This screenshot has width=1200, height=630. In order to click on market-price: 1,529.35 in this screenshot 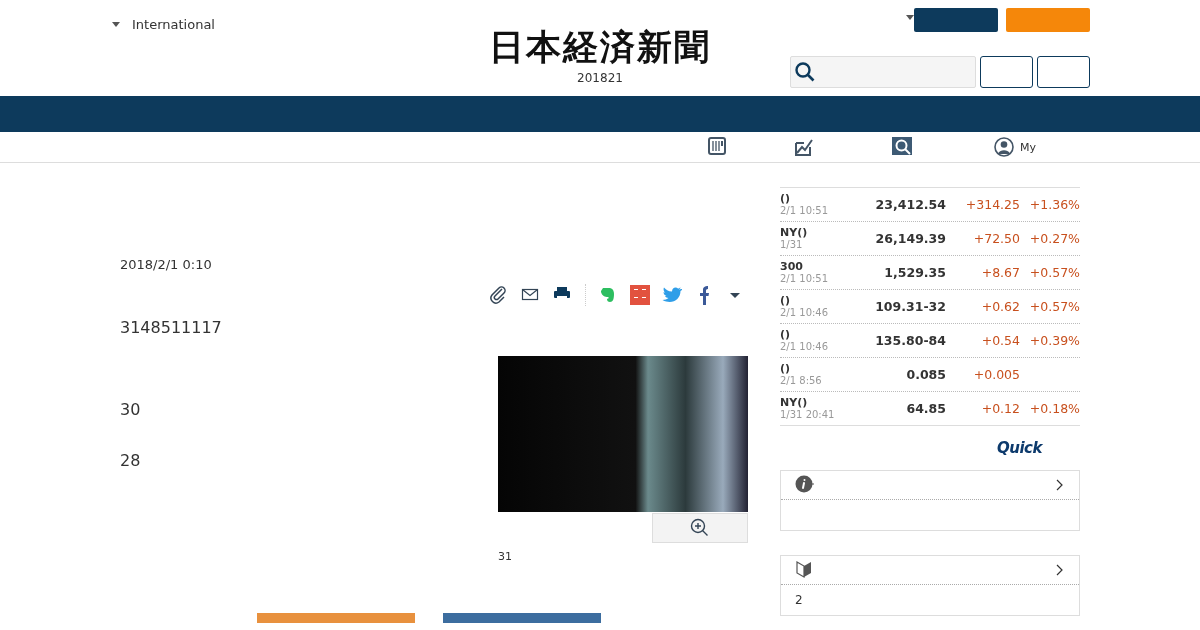, I will do `click(914, 272)`.